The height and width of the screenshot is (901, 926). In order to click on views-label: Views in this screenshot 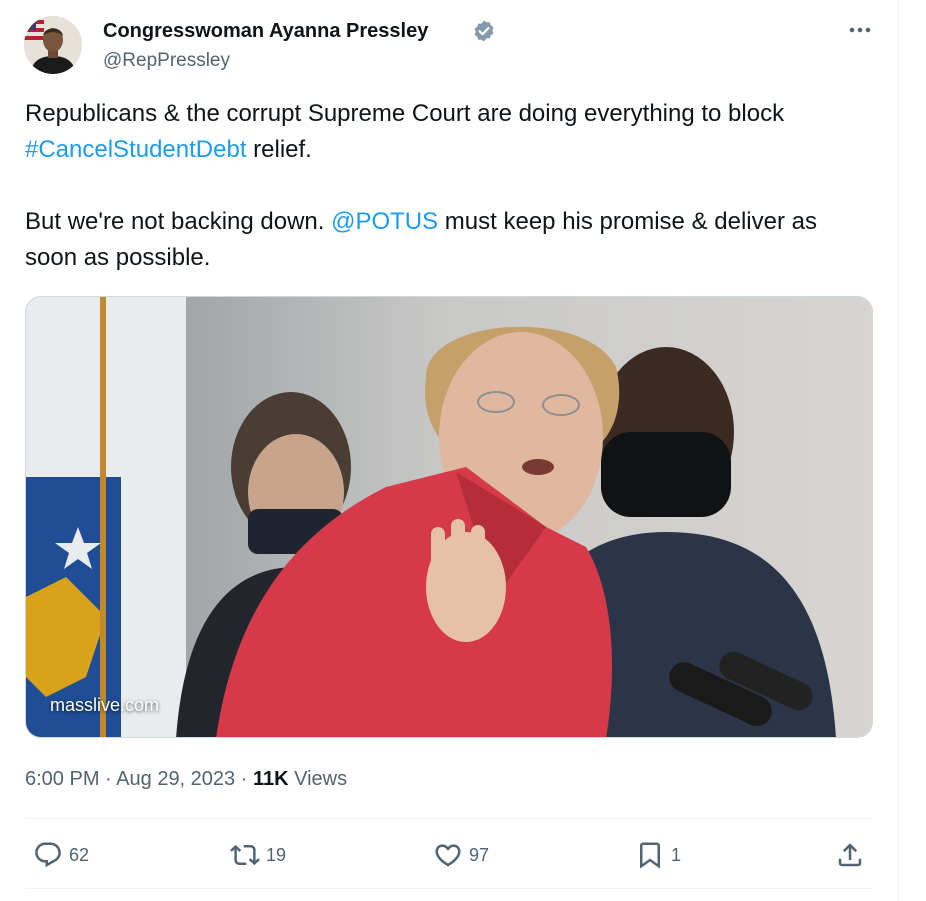, I will do `click(321, 779)`.